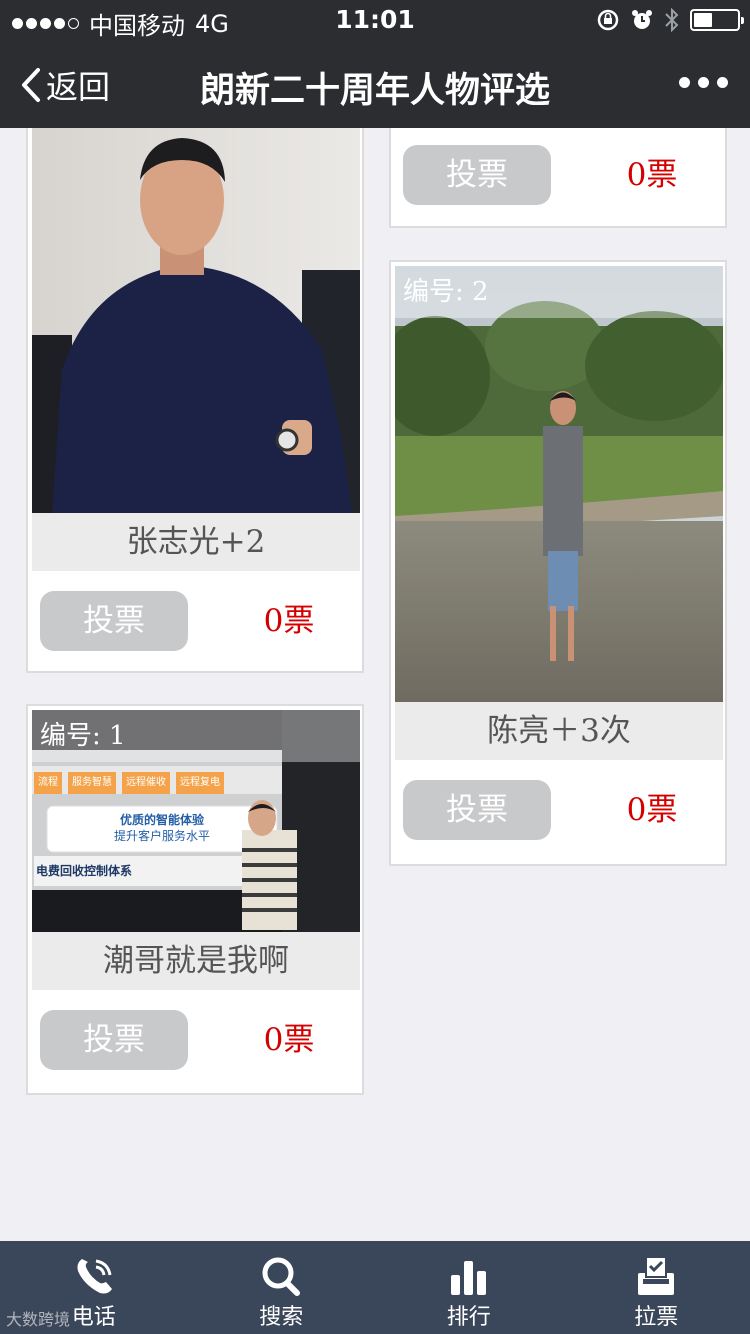 The width and height of the screenshot is (750, 1334). I want to click on slide-line: 提升客户服务水平, so click(161, 836).